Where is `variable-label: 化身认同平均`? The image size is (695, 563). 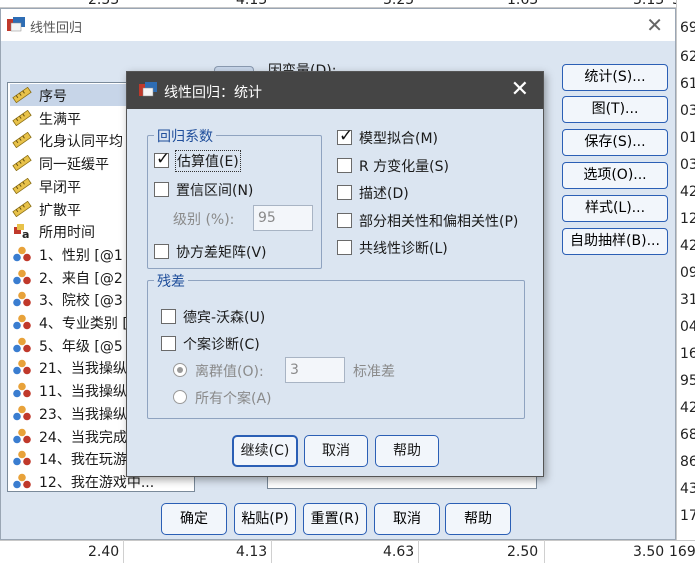
variable-label: 化身认同平均 is located at coordinates (81, 142).